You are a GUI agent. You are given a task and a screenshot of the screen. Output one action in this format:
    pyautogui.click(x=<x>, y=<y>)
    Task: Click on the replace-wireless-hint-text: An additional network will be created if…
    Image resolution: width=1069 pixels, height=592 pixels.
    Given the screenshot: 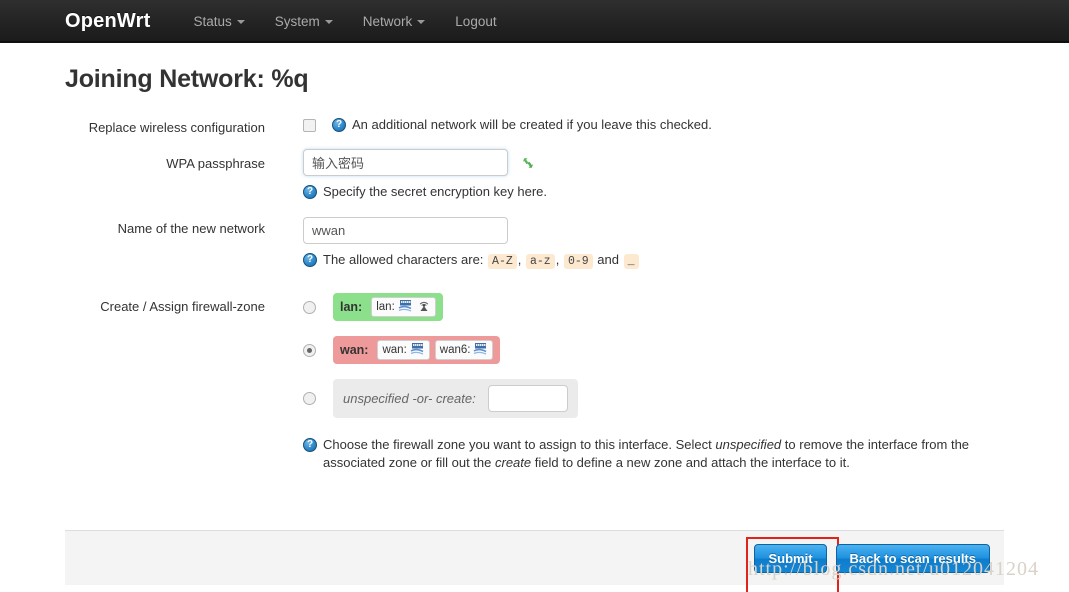 What is the action you would take?
    pyautogui.click(x=532, y=124)
    